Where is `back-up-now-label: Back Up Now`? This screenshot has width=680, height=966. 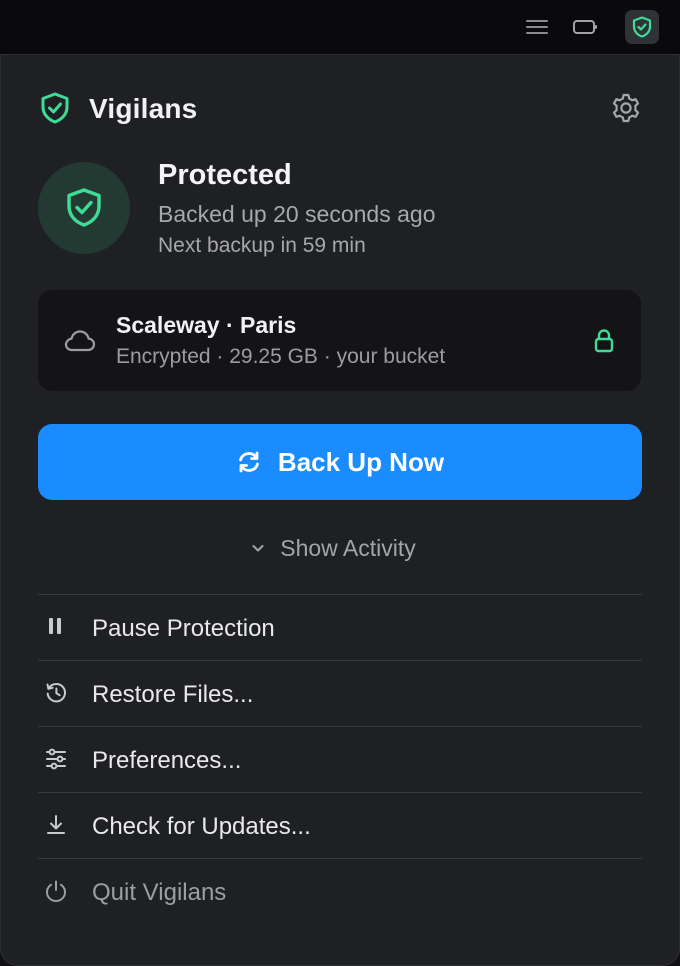 back-up-now-label: Back Up Now is located at coordinates (361, 461).